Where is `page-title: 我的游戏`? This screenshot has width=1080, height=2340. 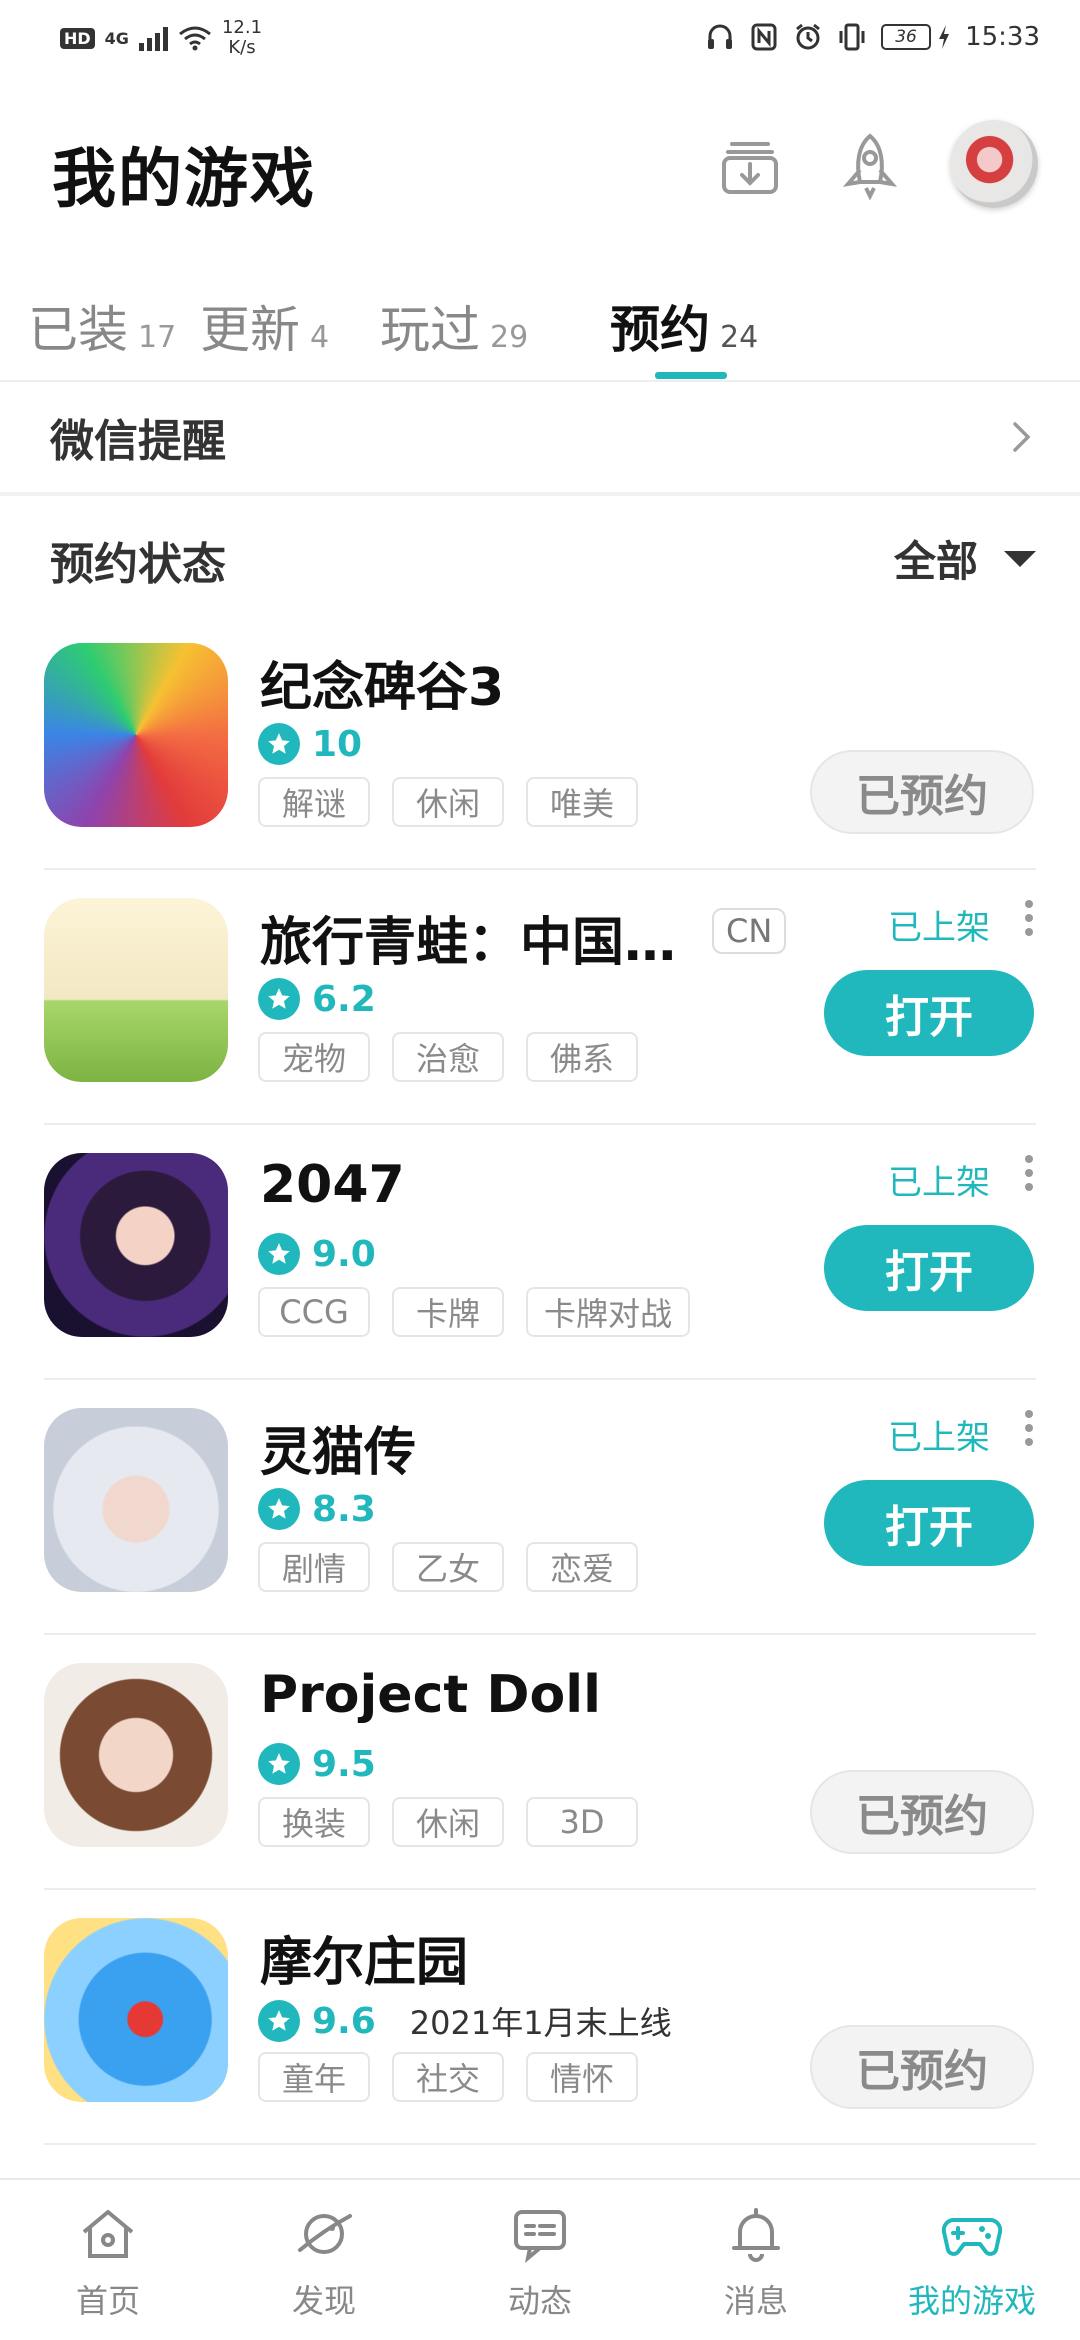
page-title: 我的游戏 is located at coordinates (184, 180).